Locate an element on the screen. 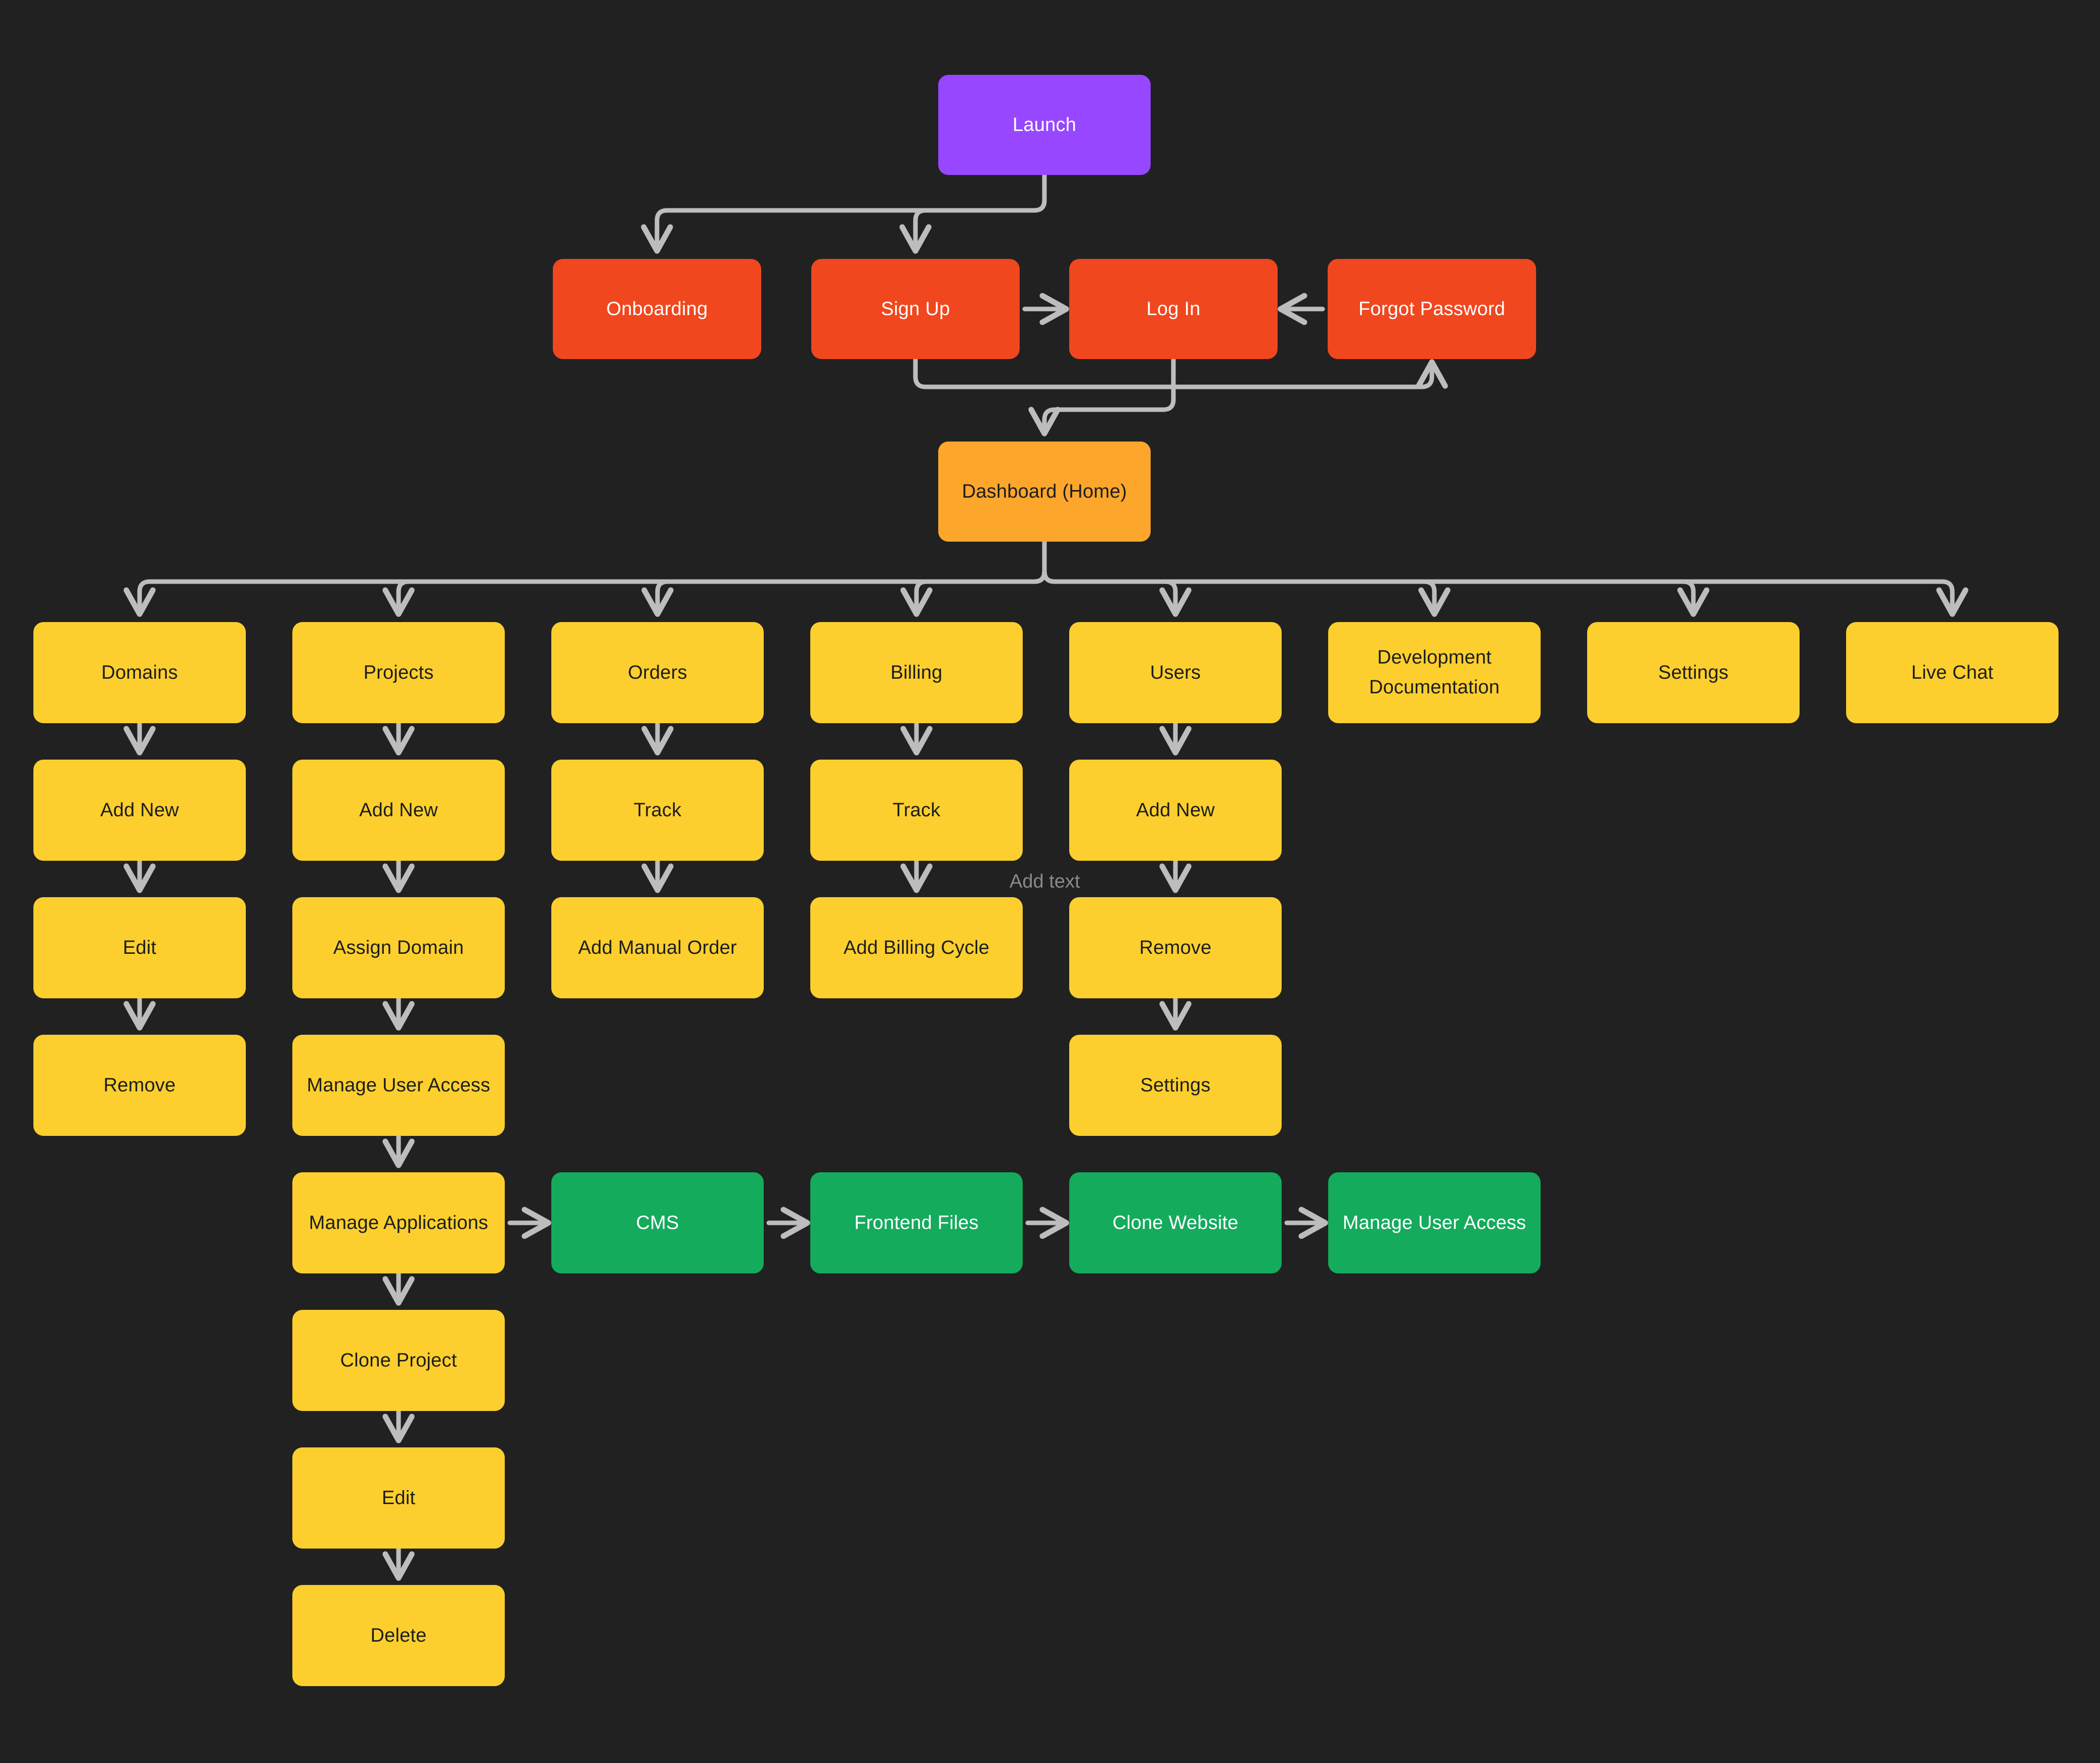 This screenshot has width=2100, height=1763. node-label-projects: Projects is located at coordinates (399, 672).